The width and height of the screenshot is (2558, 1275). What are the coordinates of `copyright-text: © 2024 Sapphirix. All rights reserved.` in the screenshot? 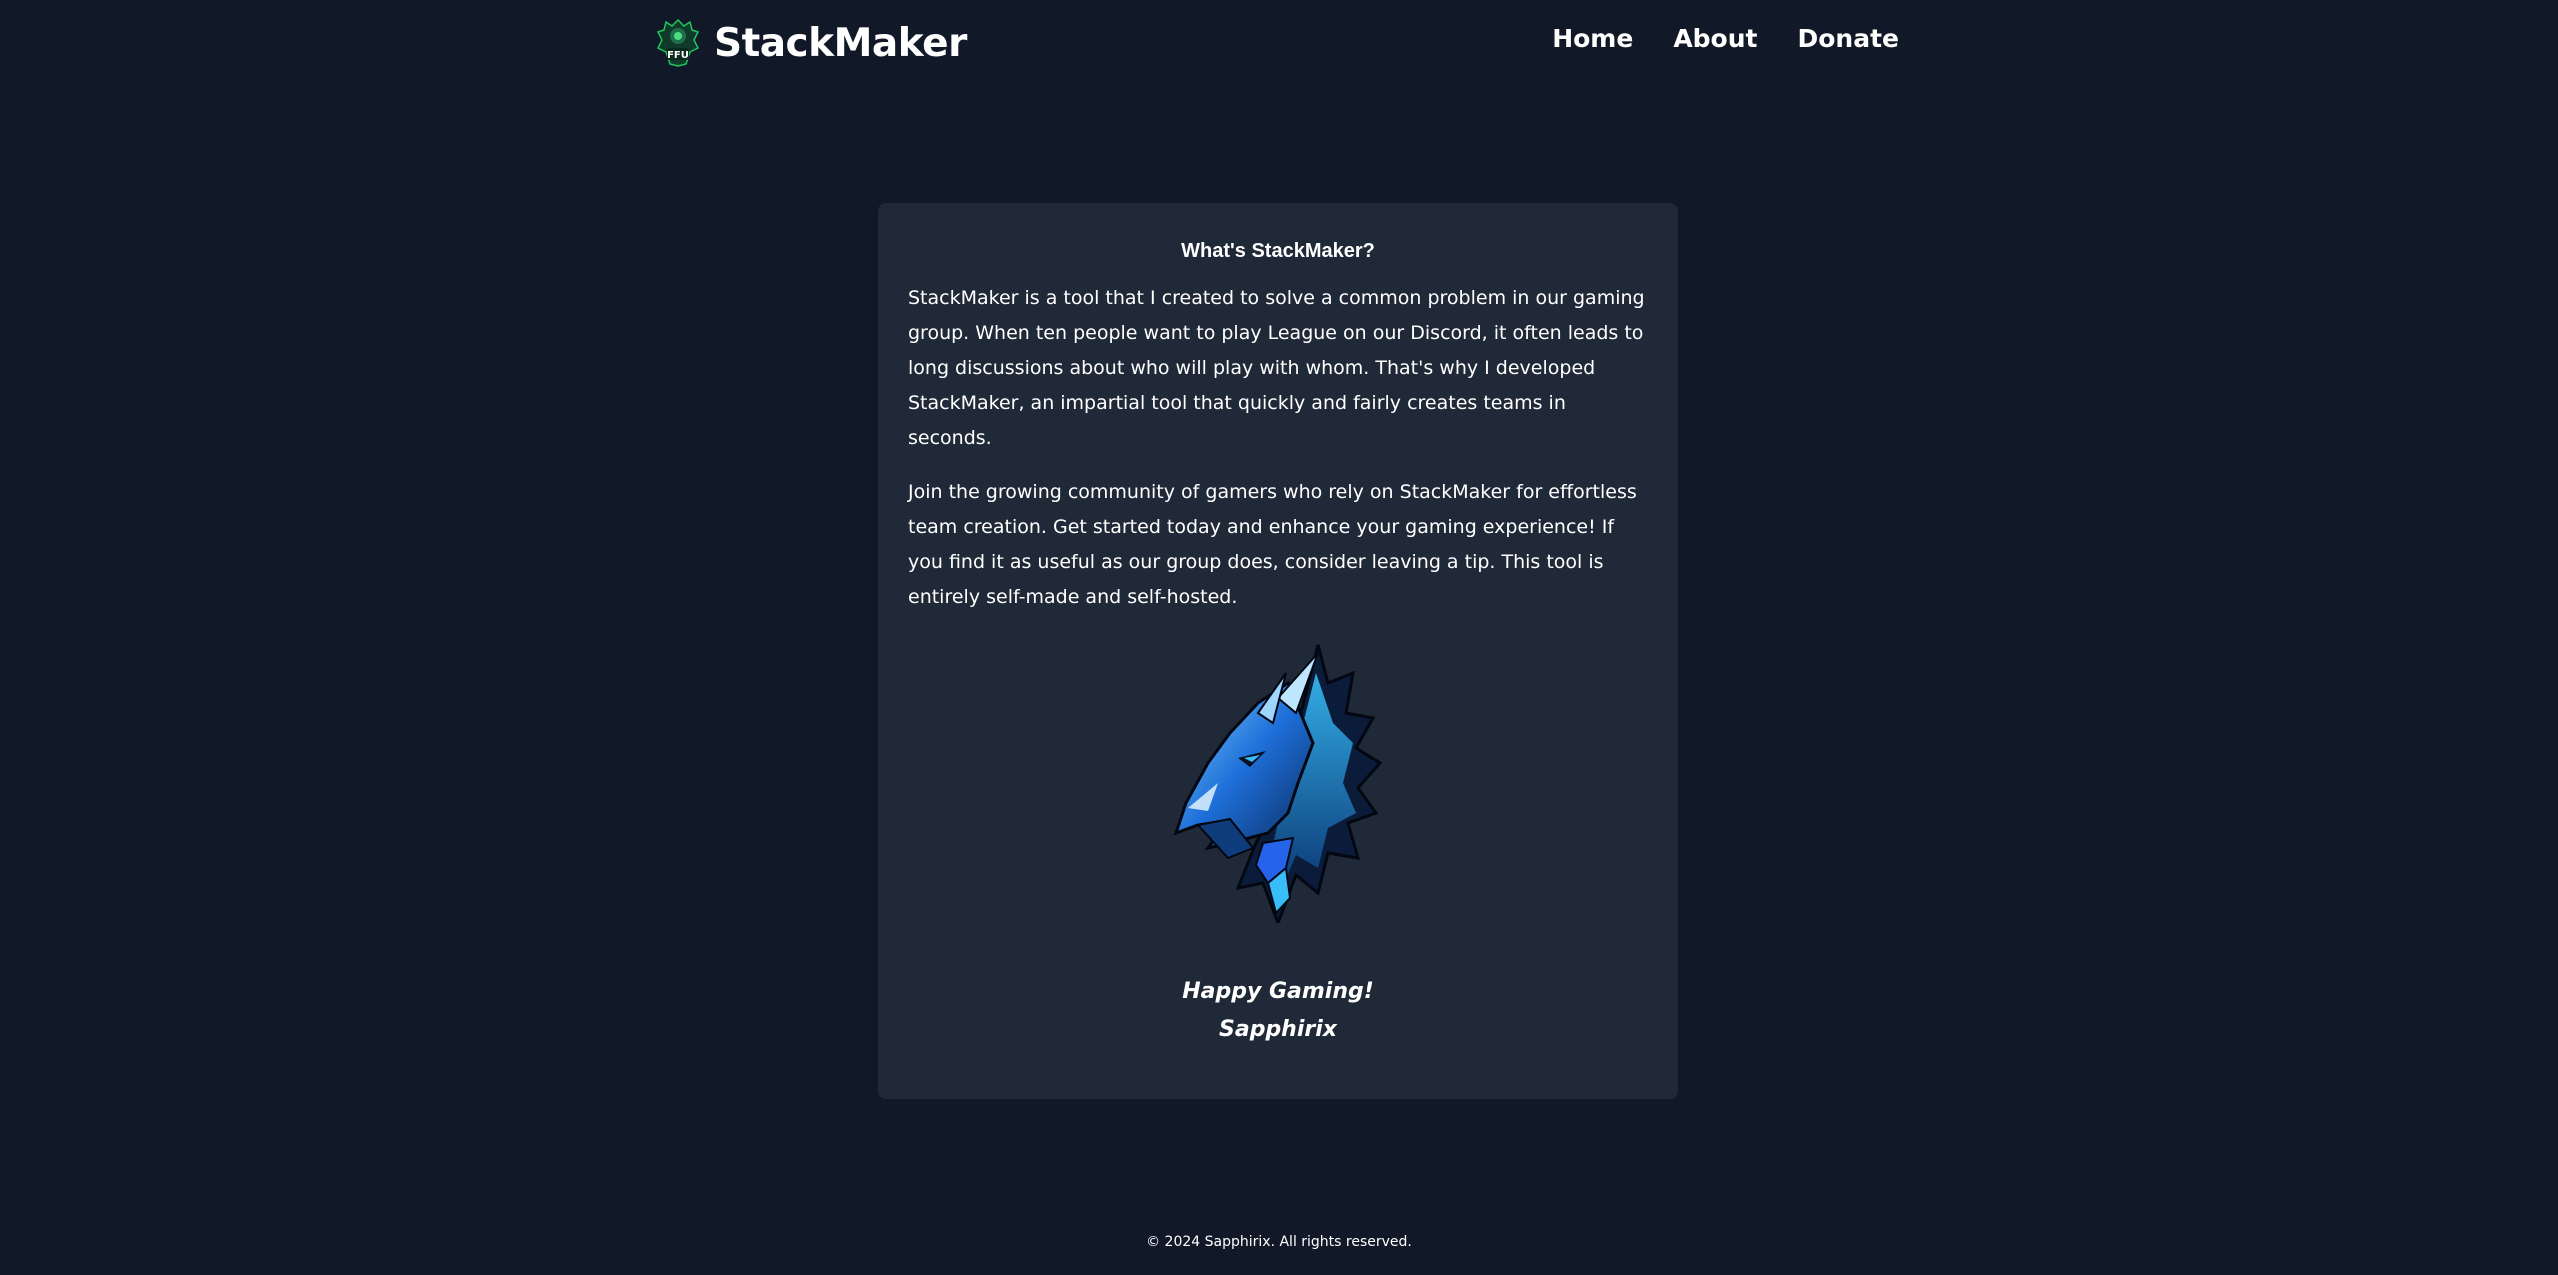 It's located at (1279, 1242).